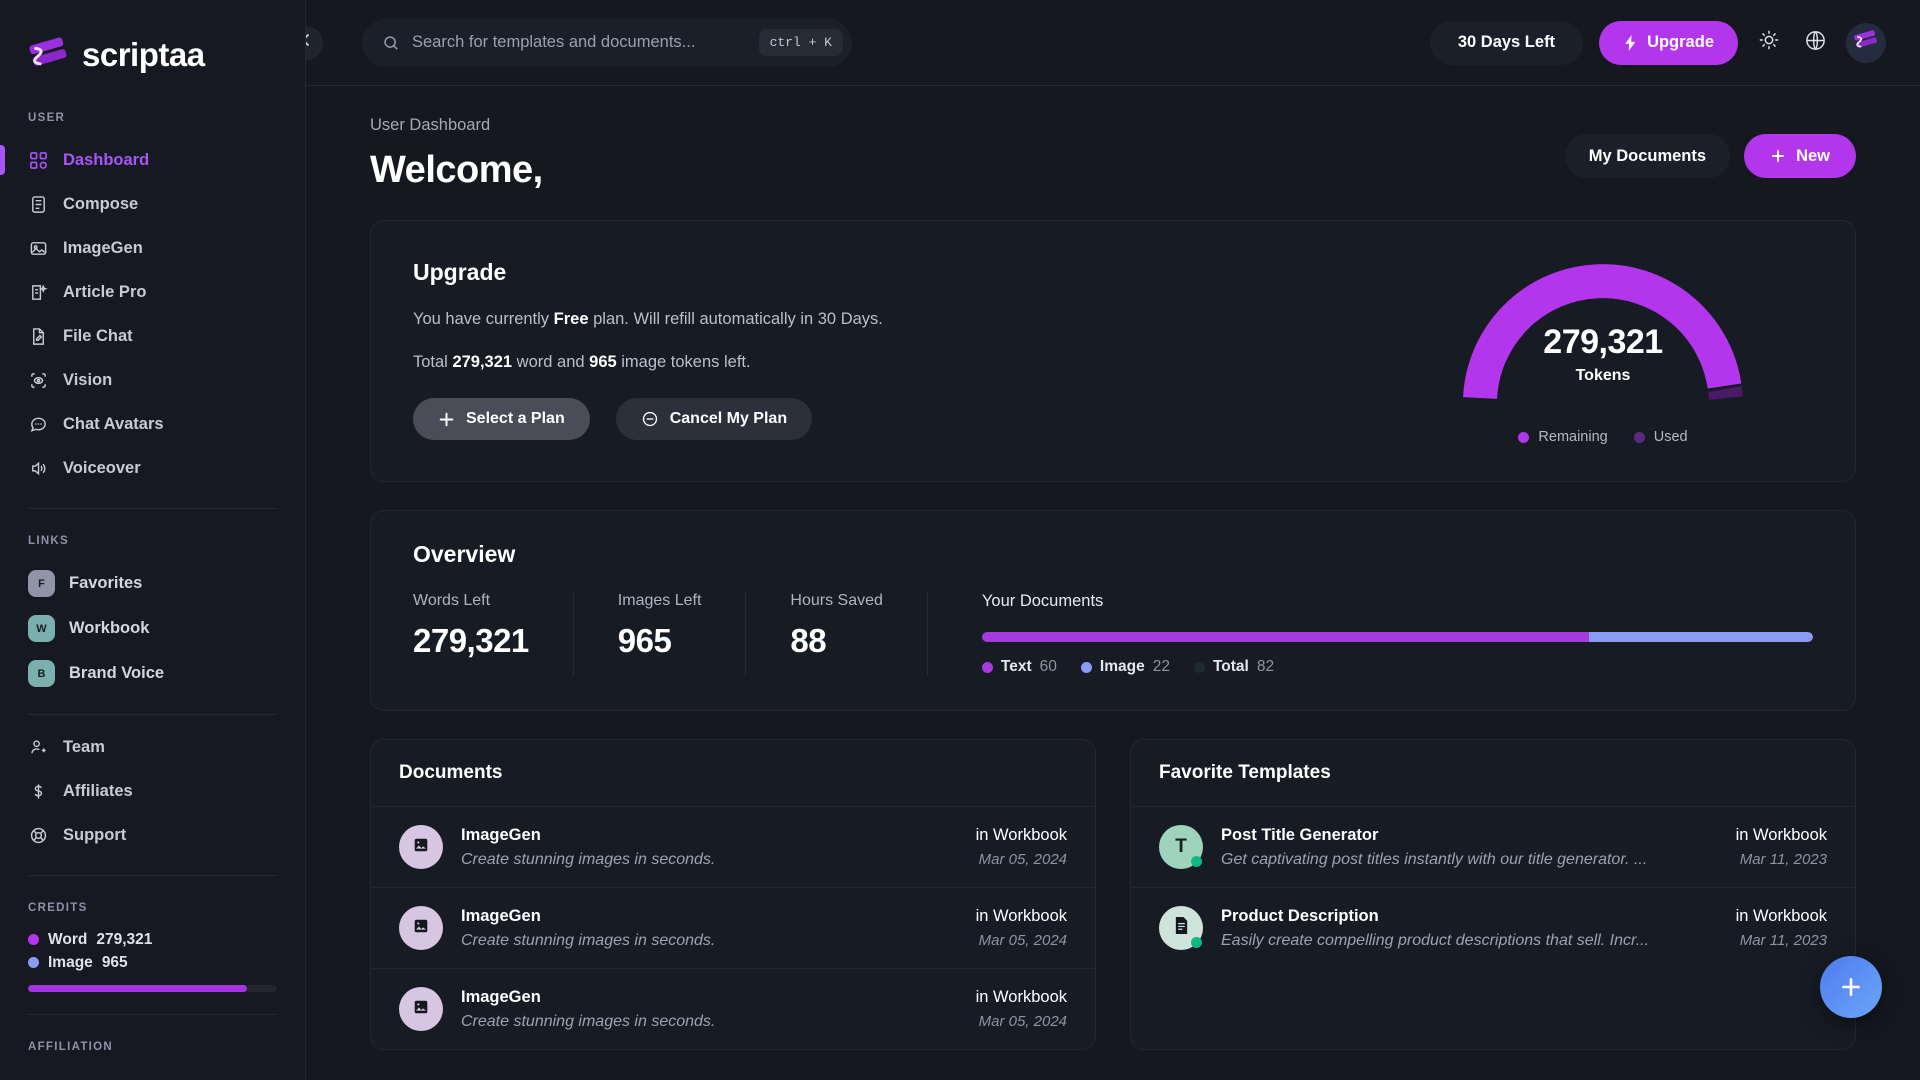 The height and width of the screenshot is (1080, 1920). What do you see at coordinates (101, 203) in the screenshot?
I see `sidebar-item-label: Compose` at bounding box center [101, 203].